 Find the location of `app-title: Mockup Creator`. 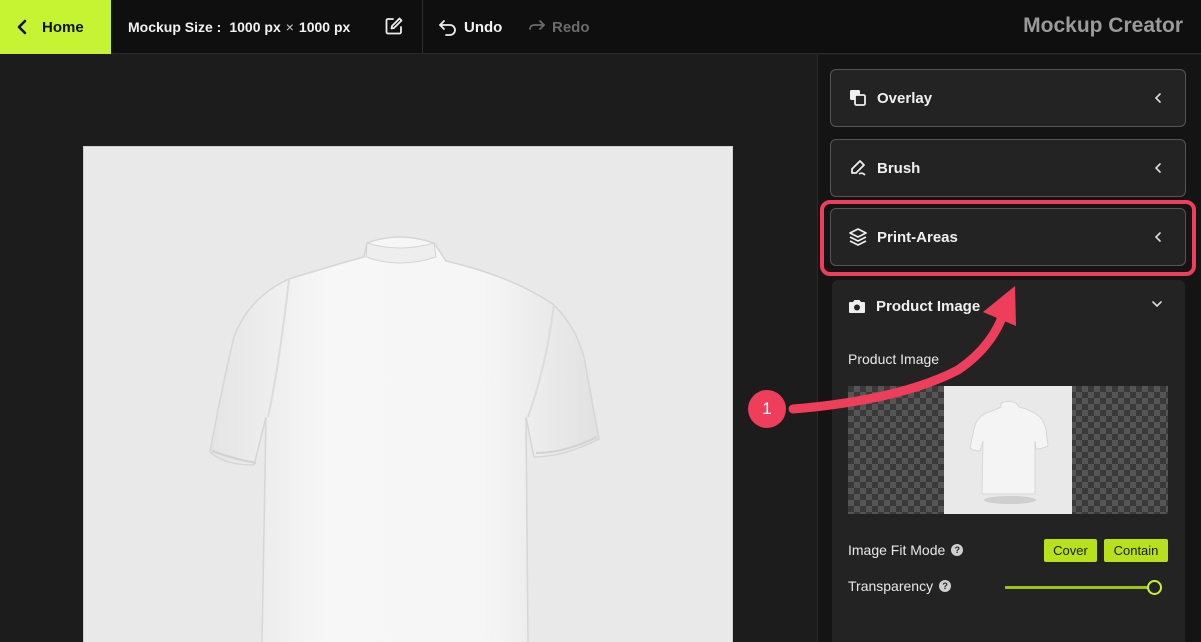

app-title: Mockup Creator is located at coordinates (1103, 25).